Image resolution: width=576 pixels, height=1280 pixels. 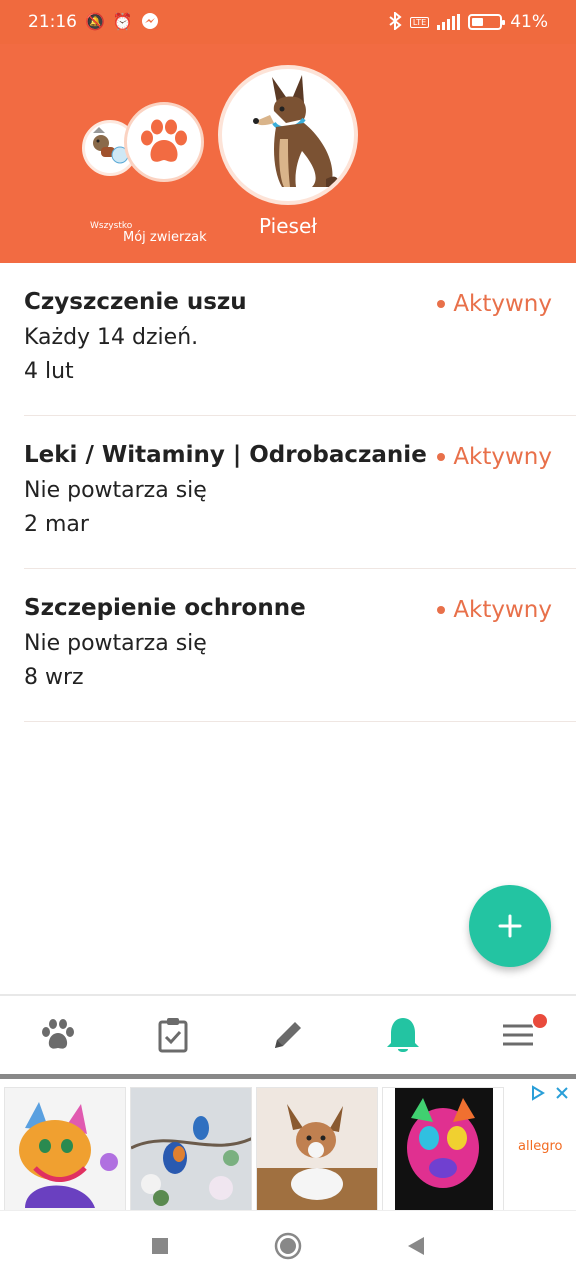 I want to click on nav-menu, so click(x=518, y=1035).